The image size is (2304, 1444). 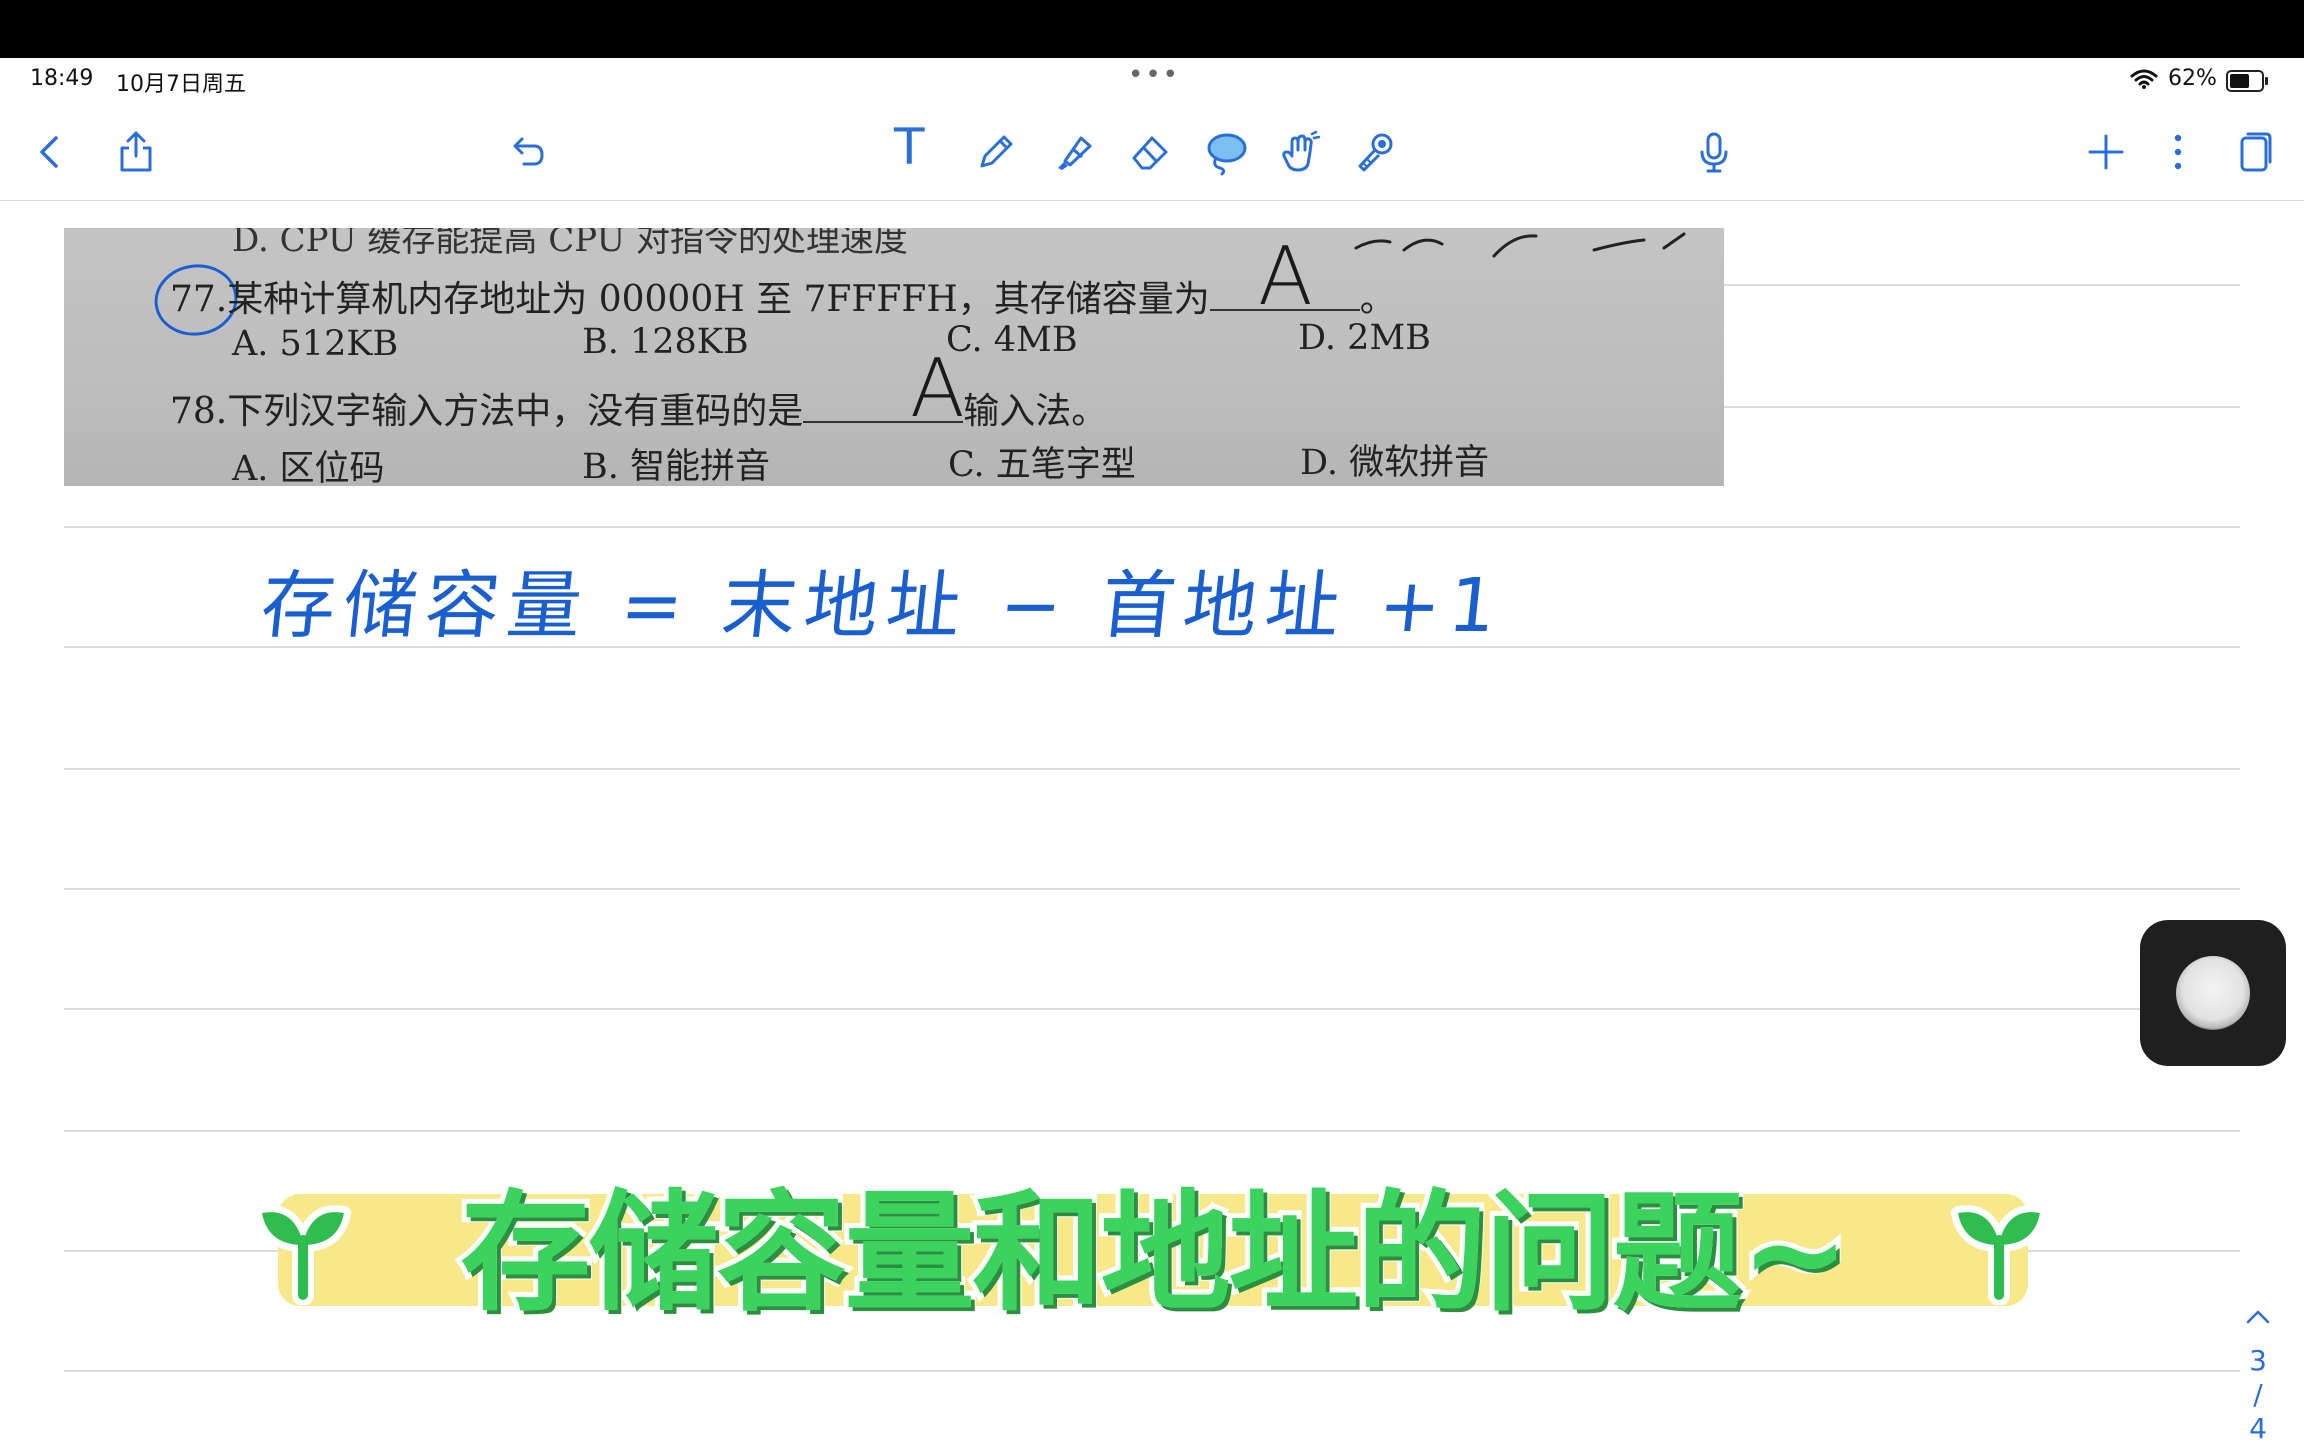 I want to click on question-77-number: 77., so click(x=199, y=299).